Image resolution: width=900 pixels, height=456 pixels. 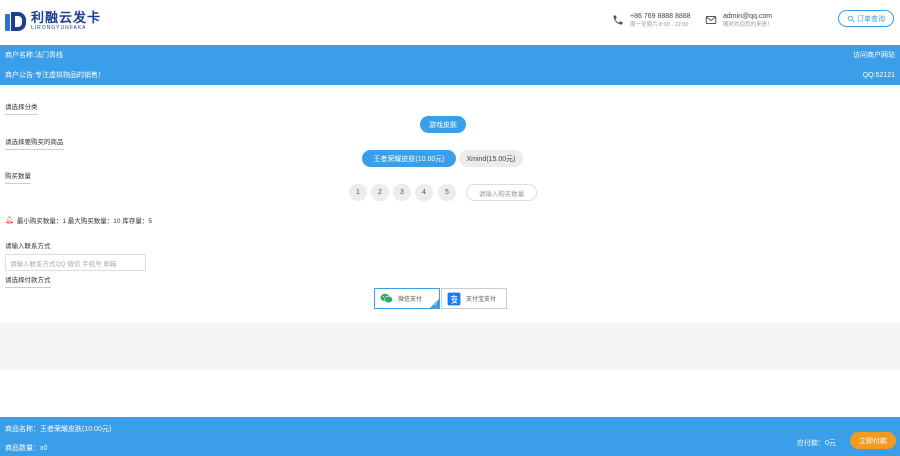 I want to click on merchant-name-bar: 商户名称:法门青线 访问商户网站, so click(x=450, y=55).